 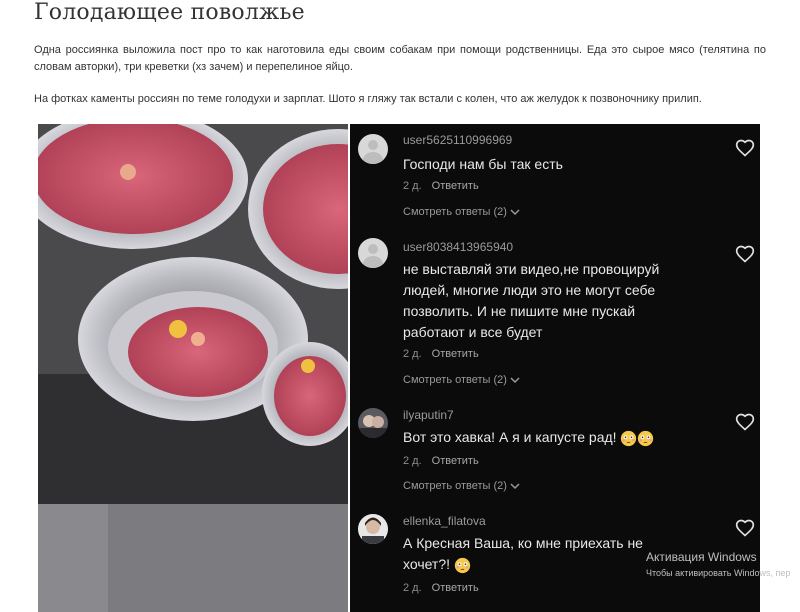 I want to click on comment-username: user8038413965940, so click(x=458, y=247).